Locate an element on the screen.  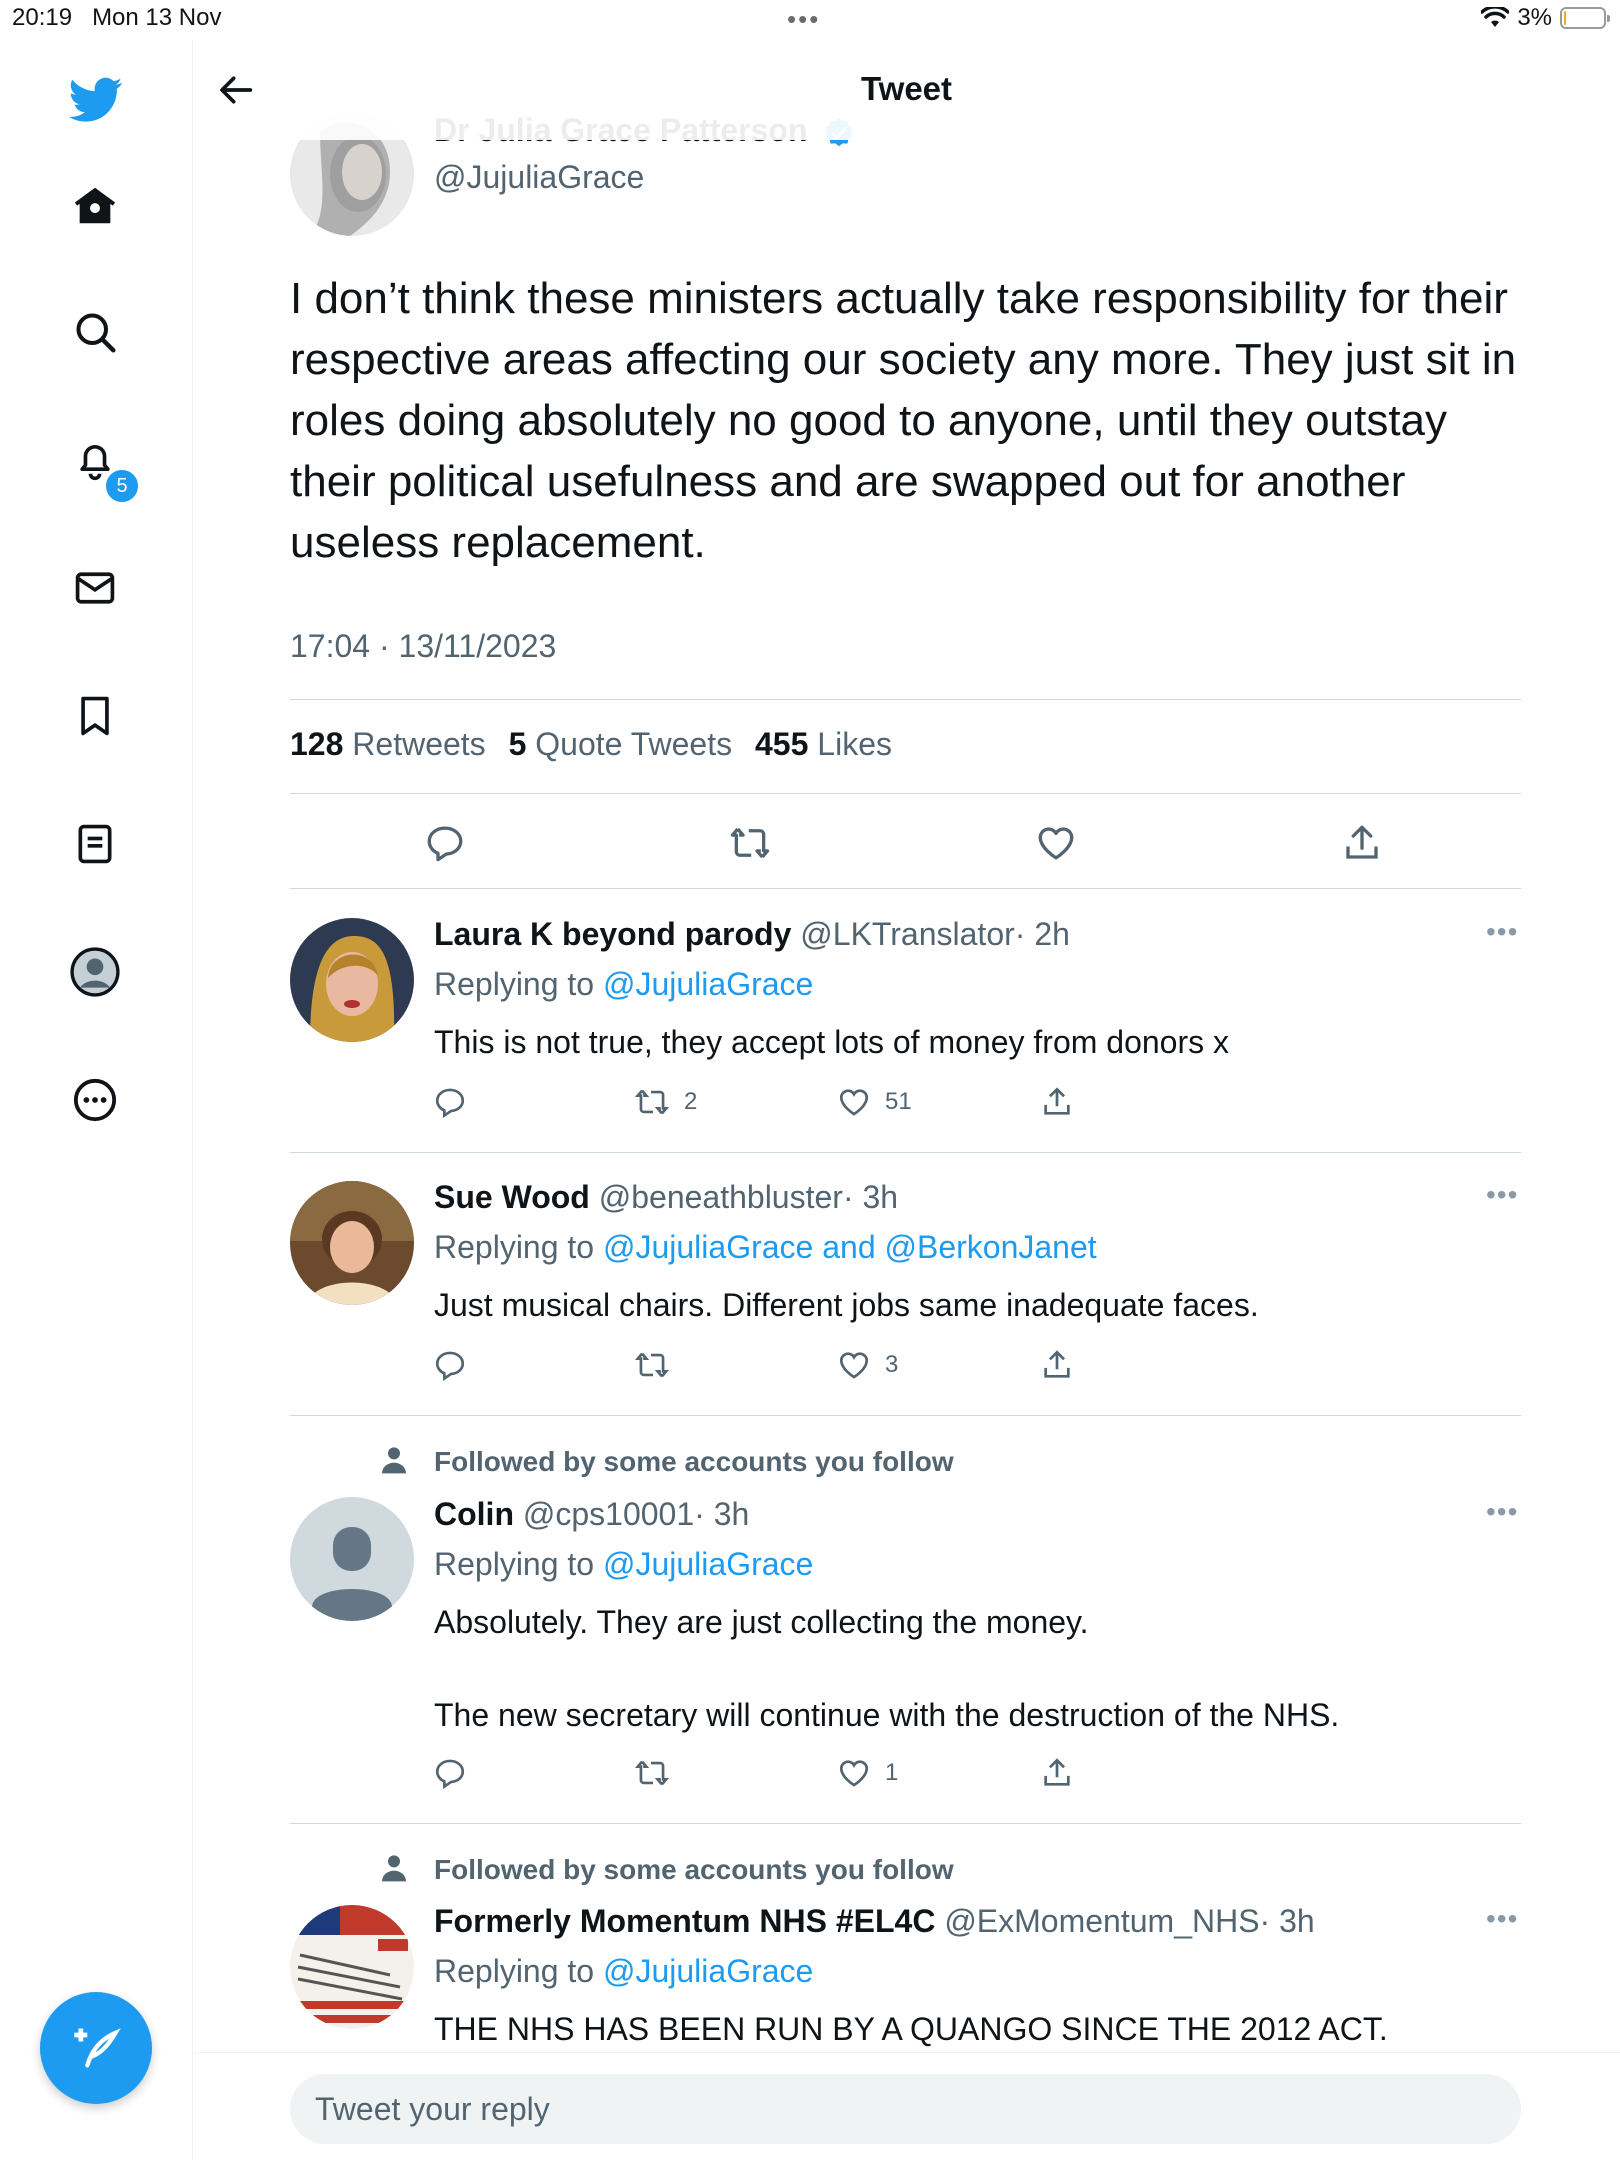
profile-icon is located at coordinates (95, 972).